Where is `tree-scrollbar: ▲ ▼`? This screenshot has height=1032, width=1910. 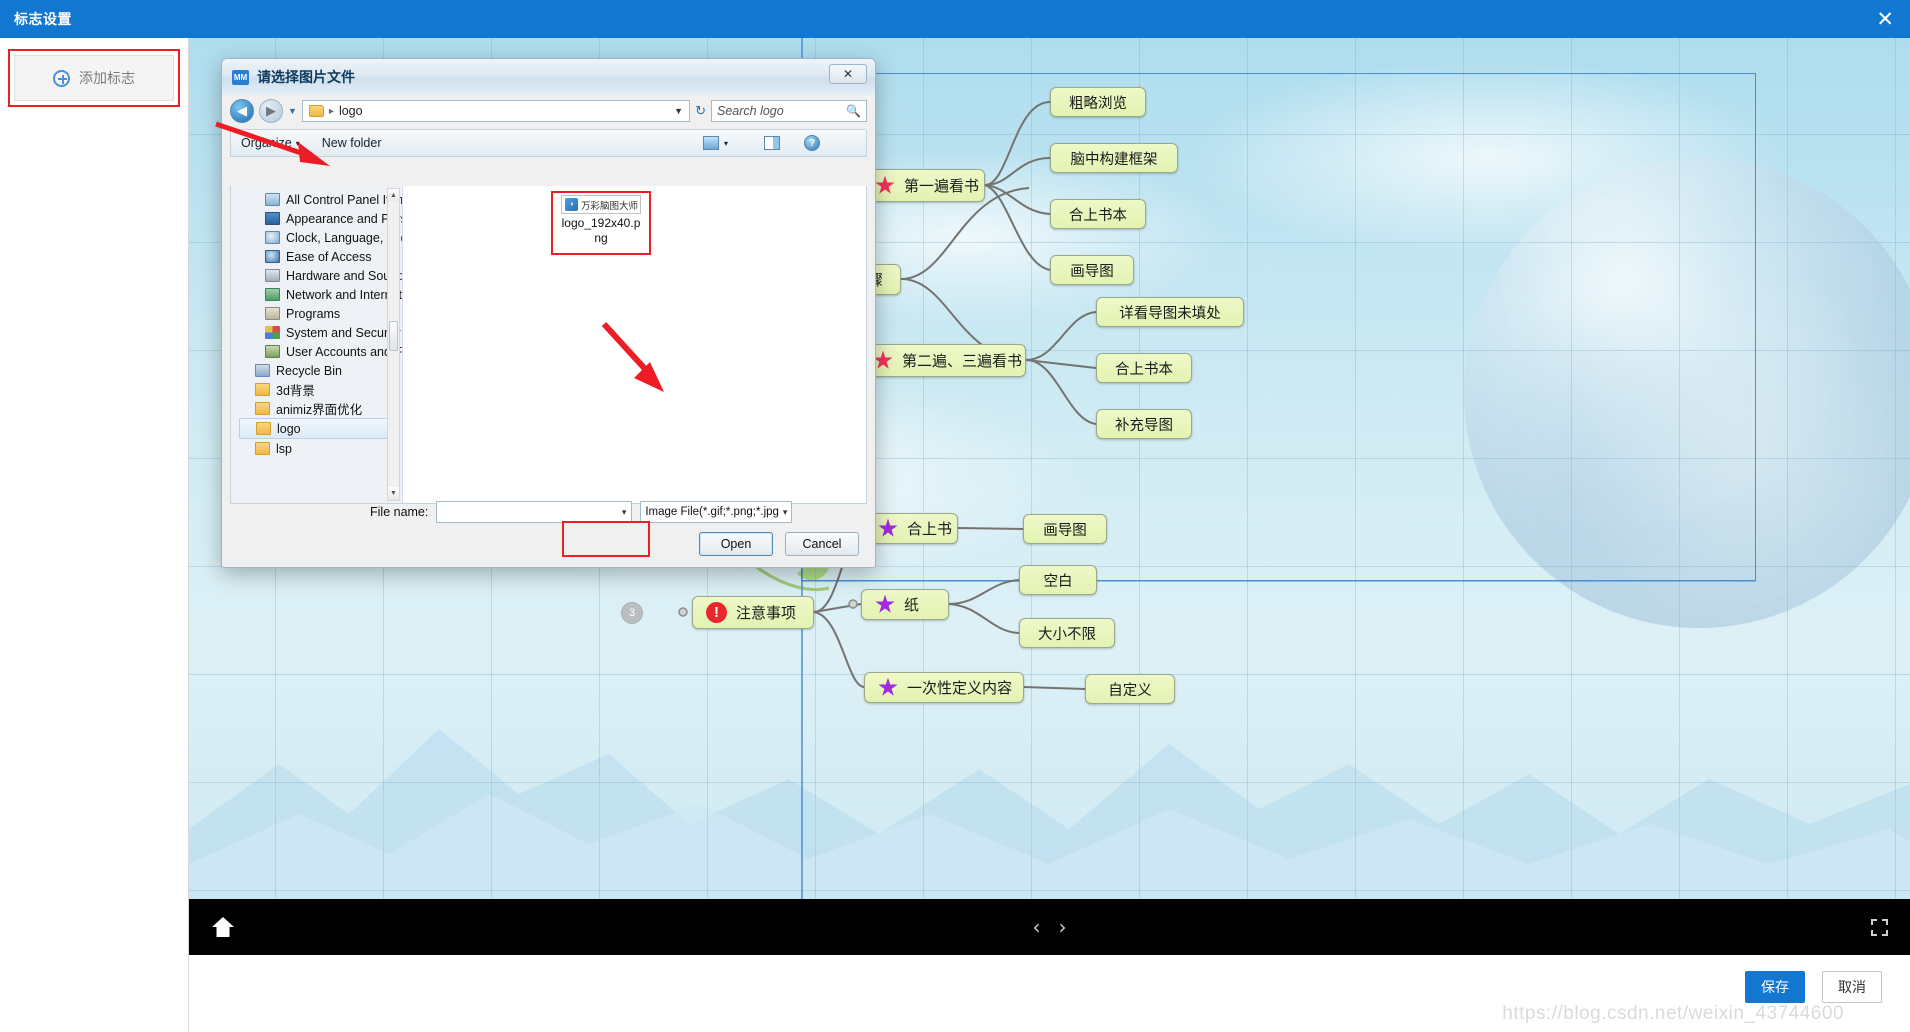 tree-scrollbar: ▲ ▼ is located at coordinates (393, 344).